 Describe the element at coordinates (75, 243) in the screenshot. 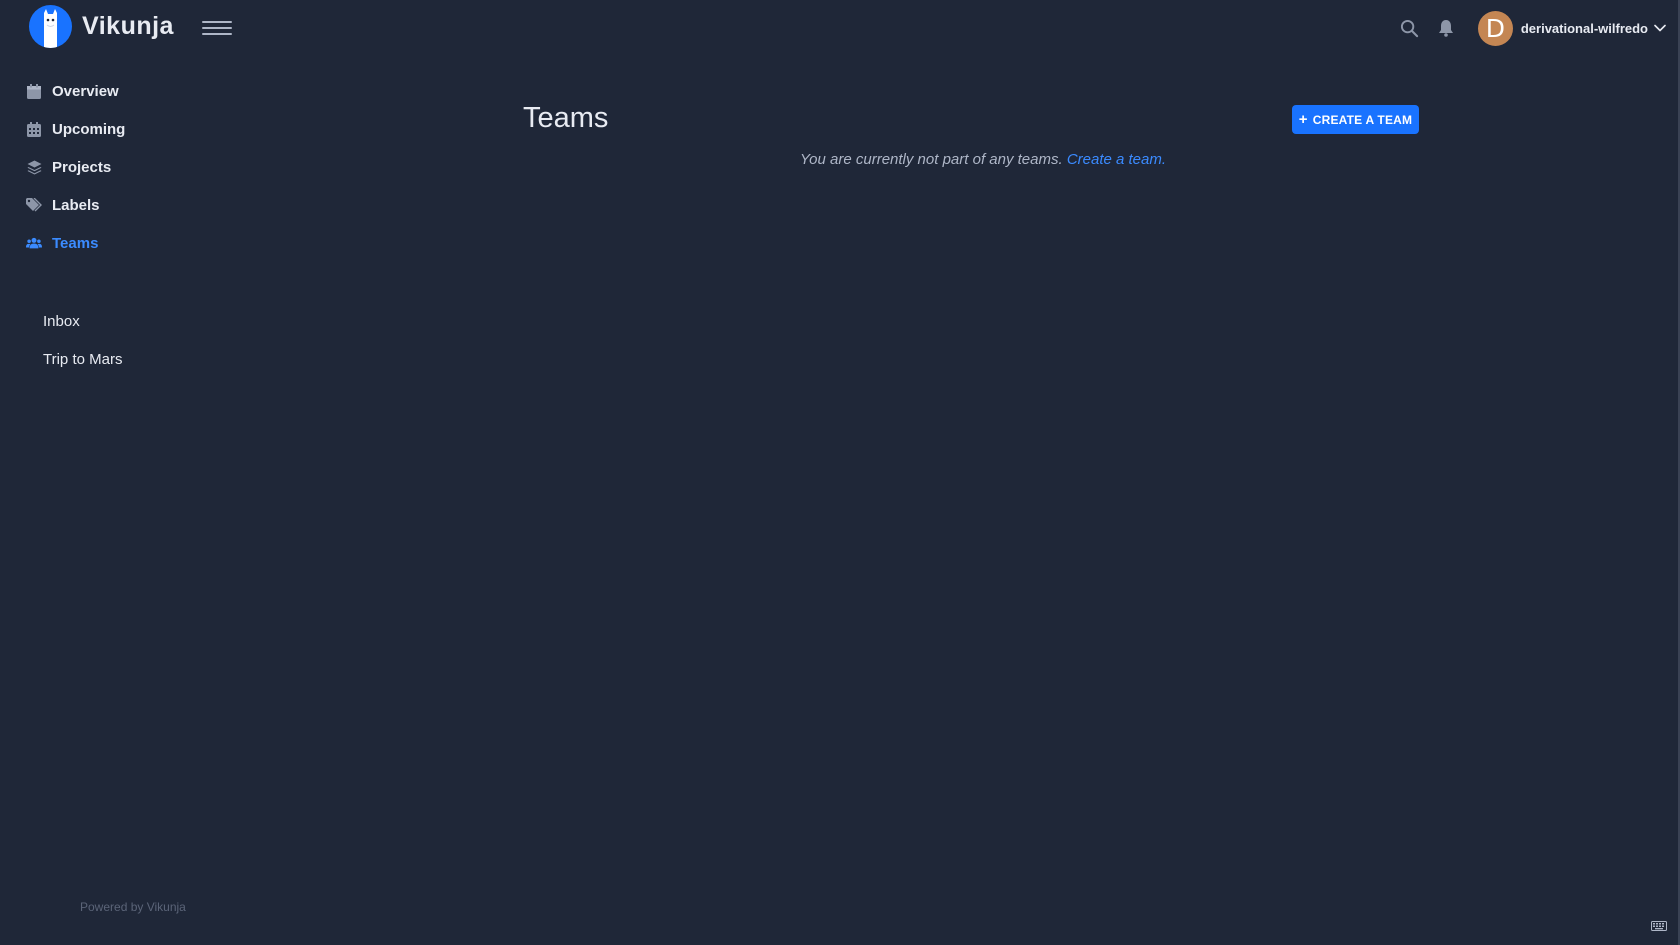

I see `sidebar-item-label: Teams` at that location.